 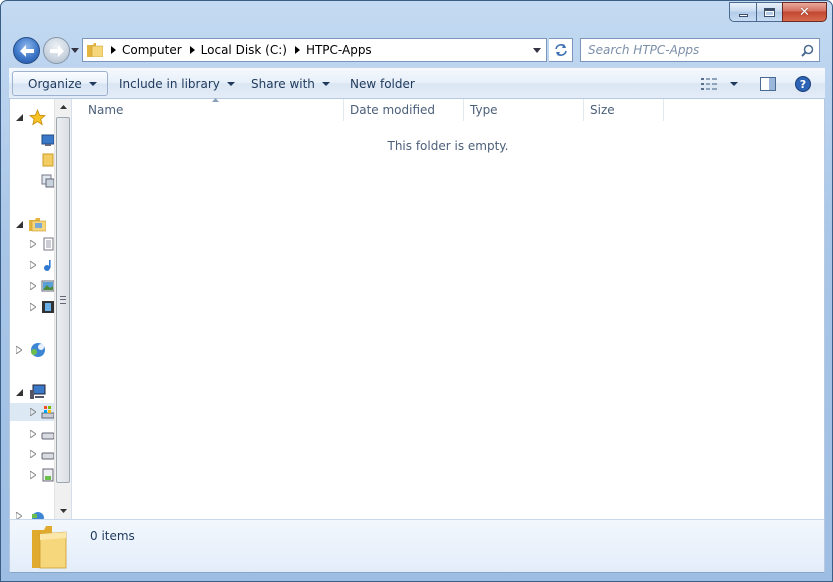 I want to click on desktop-icon, so click(x=48, y=140).